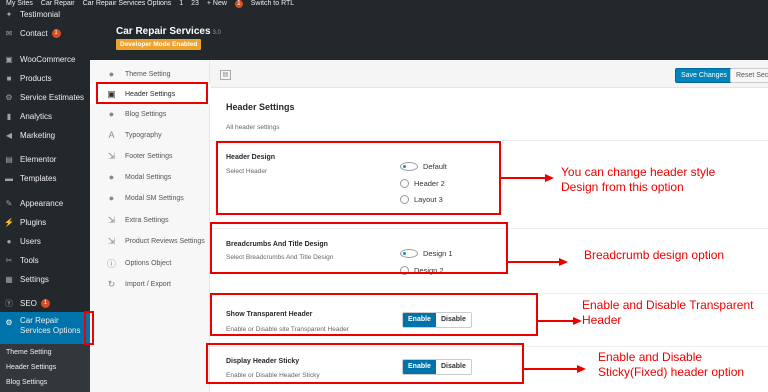 The height and width of the screenshot is (392, 768). Describe the element at coordinates (150, 241) in the screenshot. I see `sidebar-item-product-reviews: ⇲ Product Reviews Settings` at that location.